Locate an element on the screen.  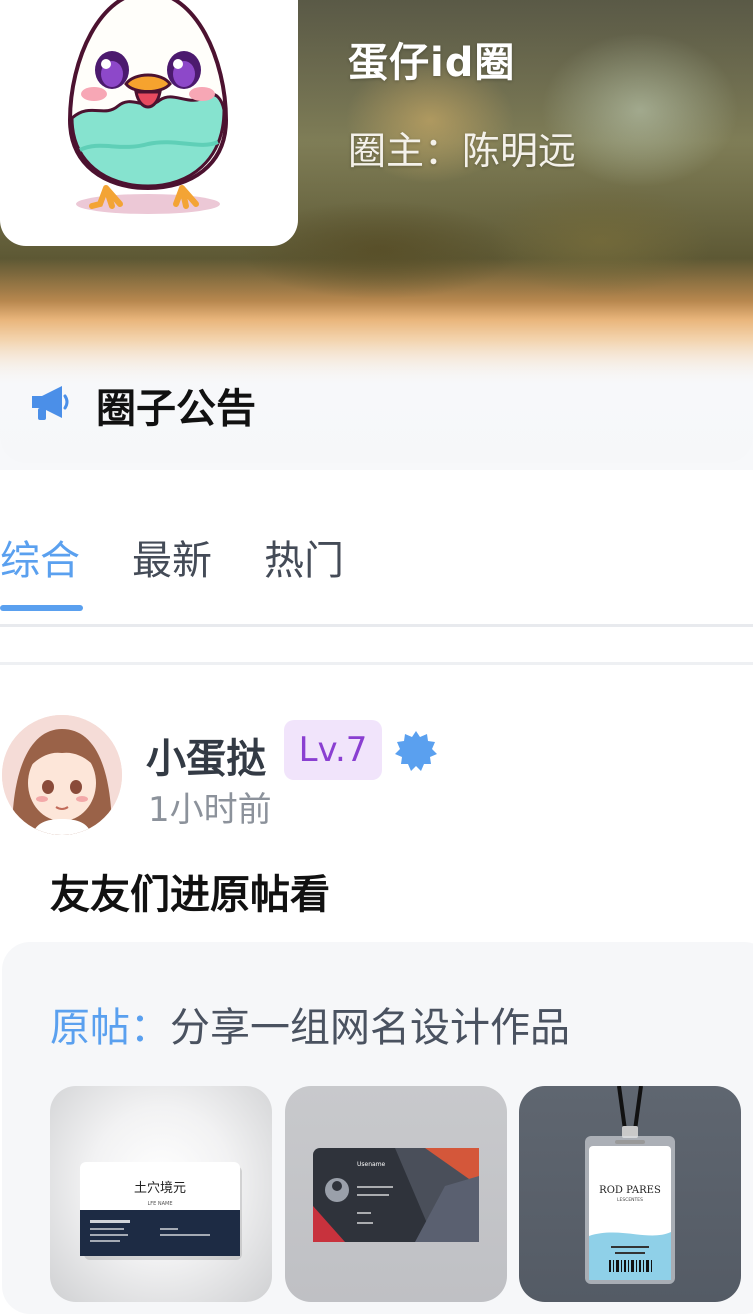
card-title-3: ROD PARES is located at coordinates (630, 1190).